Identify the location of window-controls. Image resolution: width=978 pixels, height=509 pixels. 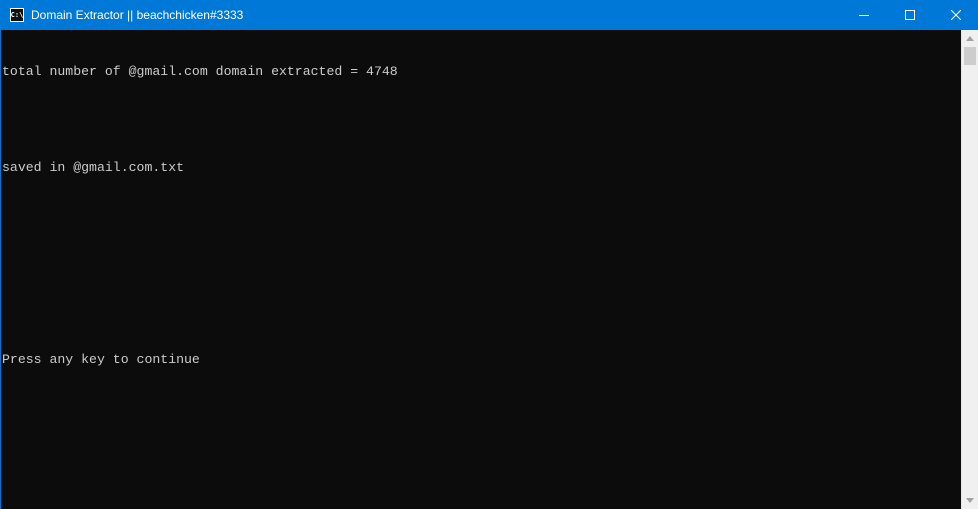
(909, 15).